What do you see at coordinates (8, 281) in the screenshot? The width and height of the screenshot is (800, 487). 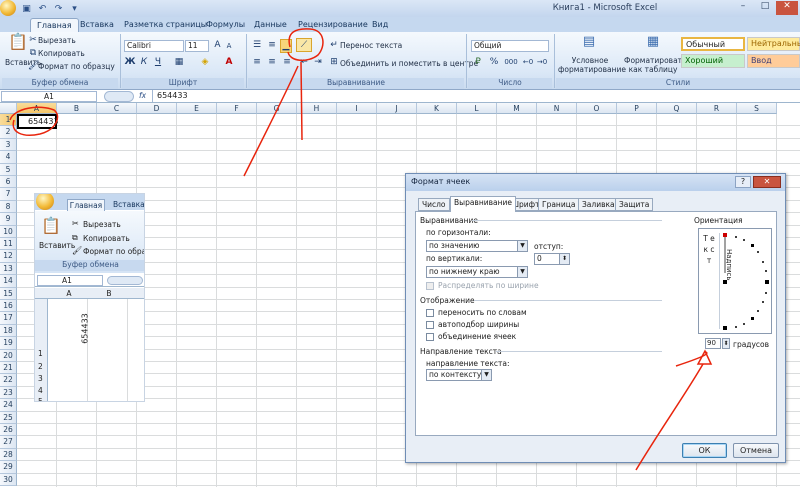 I see `row-header-14: 14` at bounding box center [8, 281].